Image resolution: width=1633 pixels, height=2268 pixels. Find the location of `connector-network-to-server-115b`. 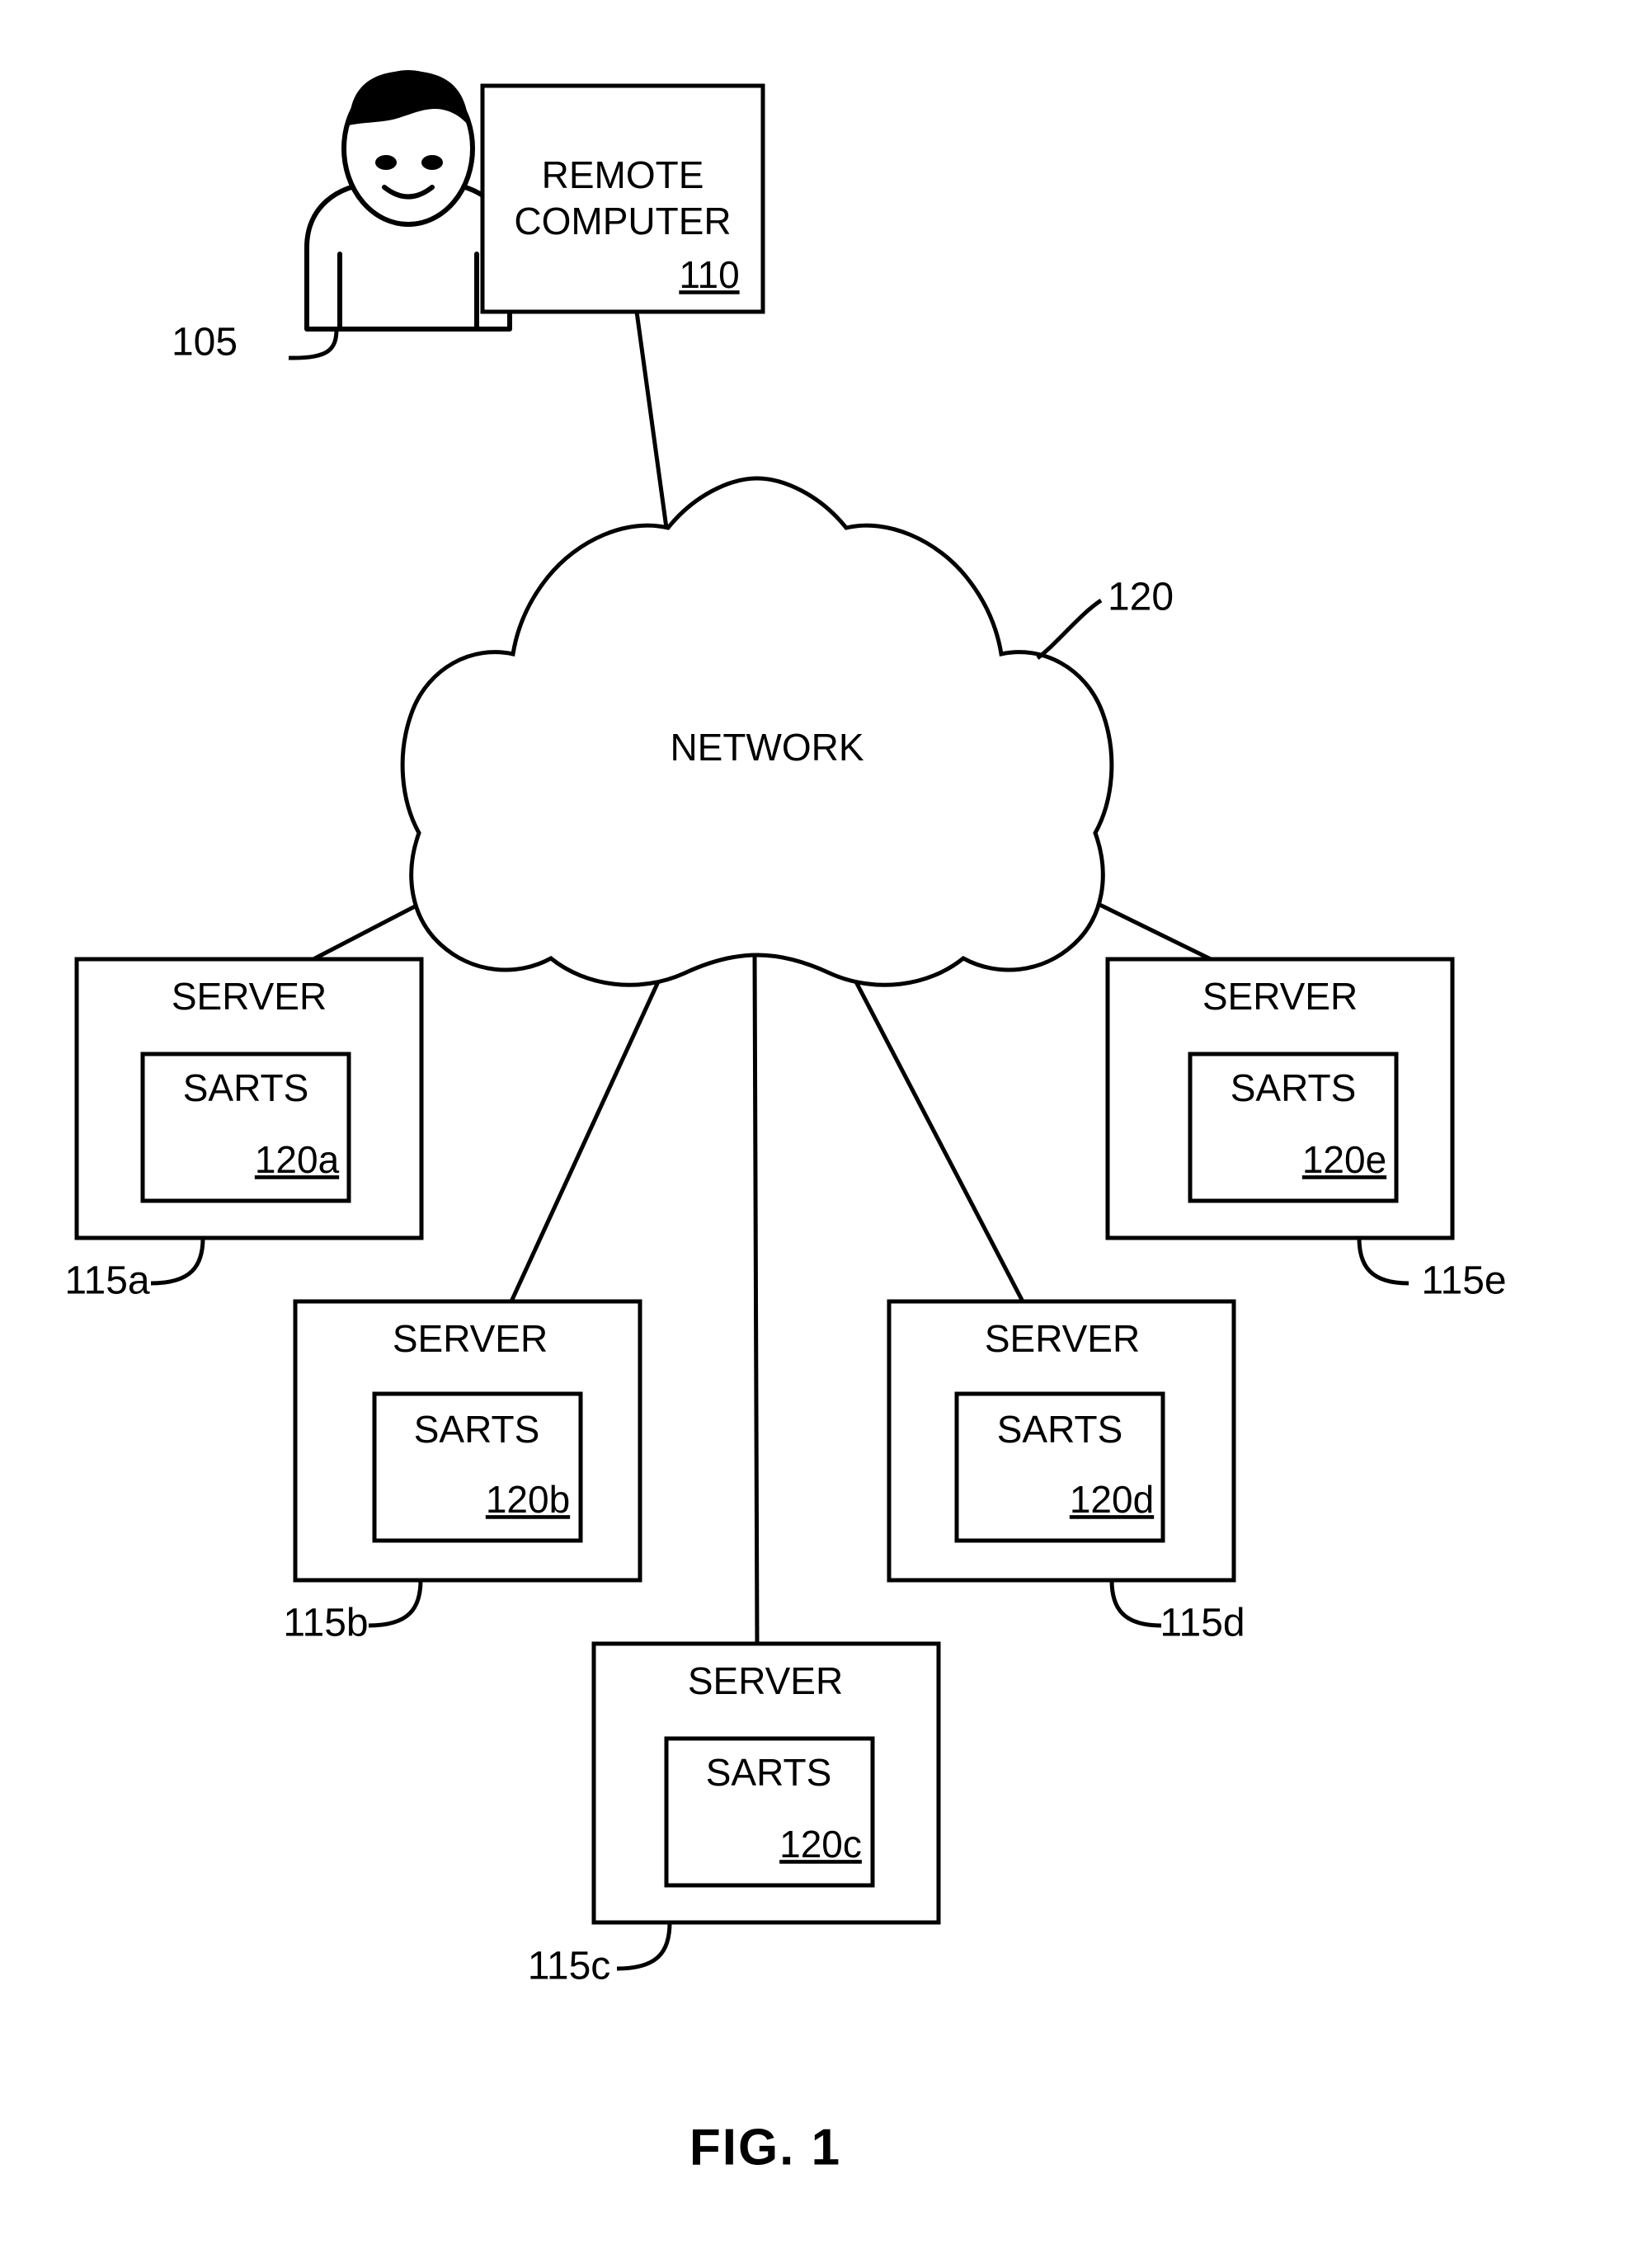

connector-network-to-server-115b is located at coordinates (590, 1129).